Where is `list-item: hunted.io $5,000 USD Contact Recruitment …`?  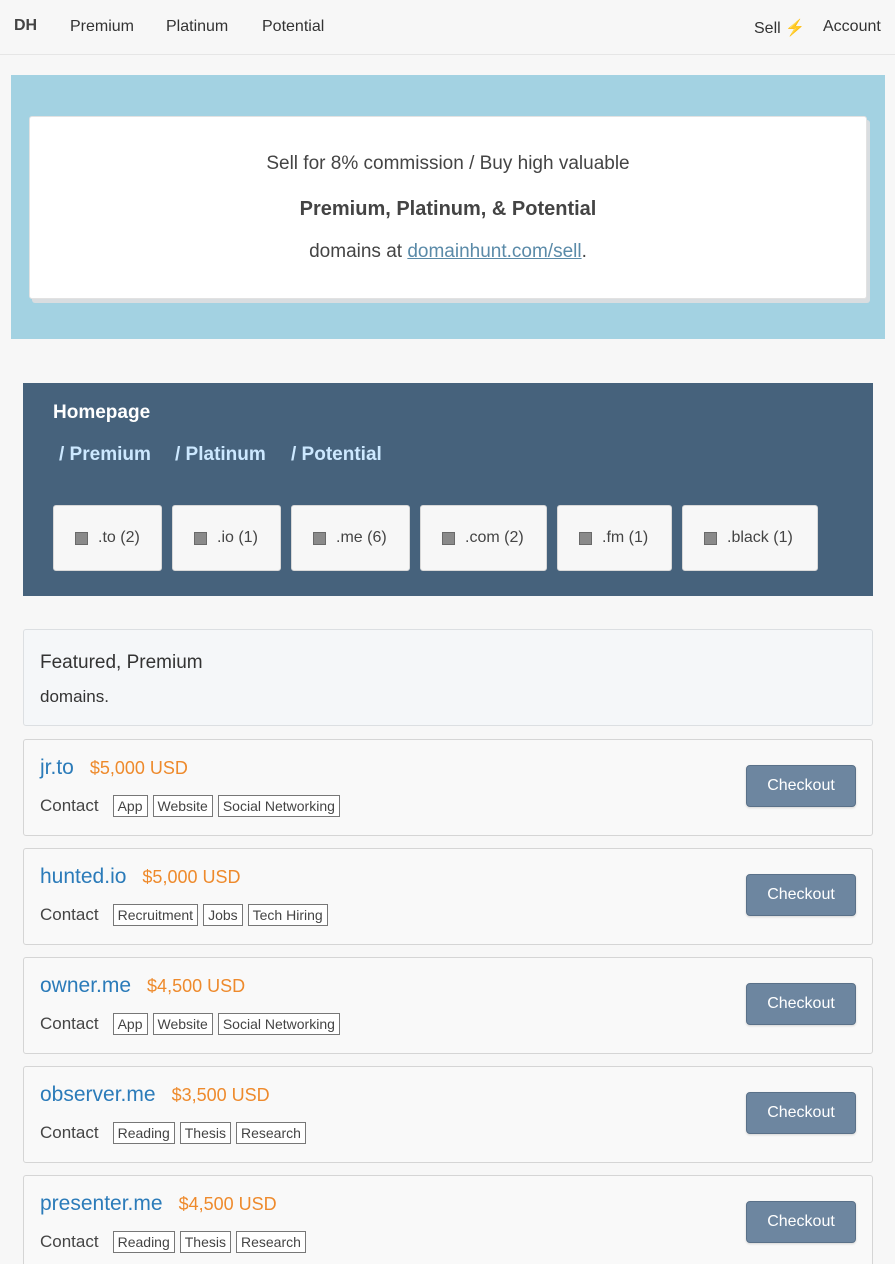 list-item: hunted.io $5,000 USD Contact Recruitment … is located at coordinates (448, 896).